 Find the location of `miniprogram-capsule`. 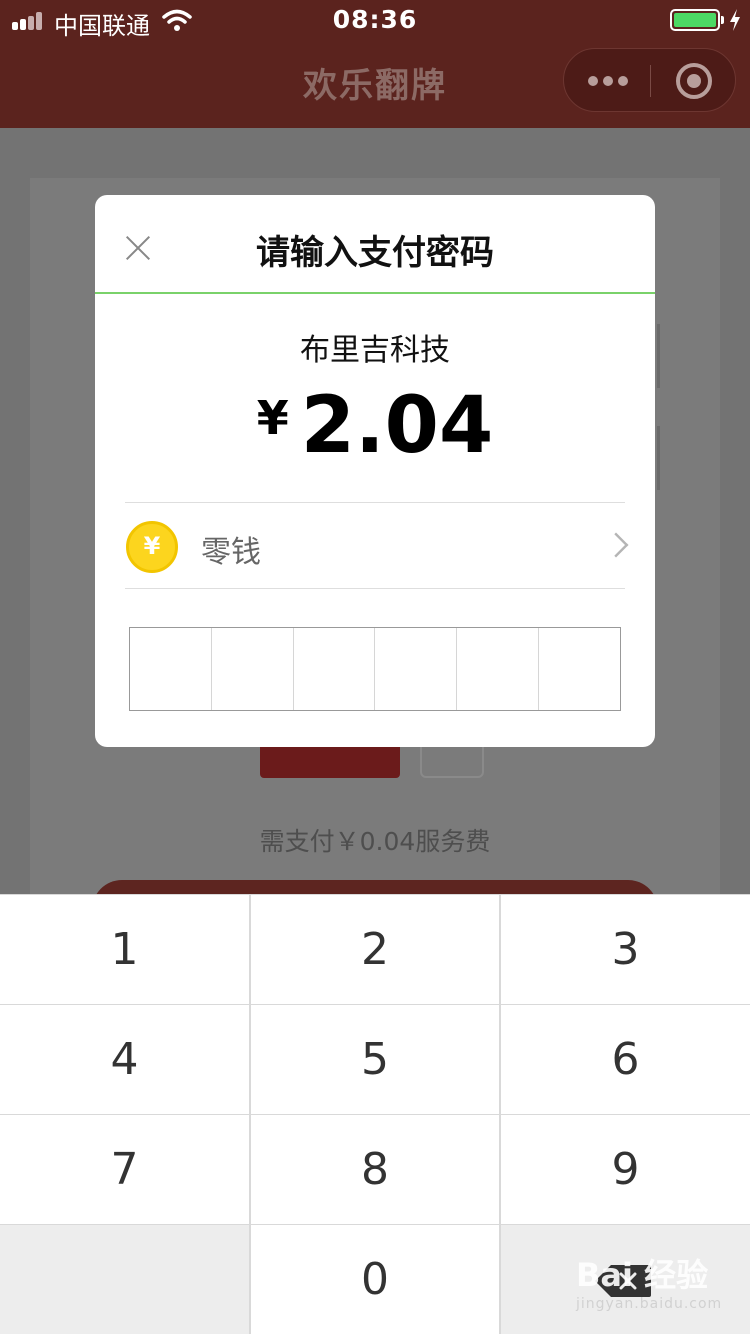

miniprogram-capsule is located at coordinates (649, 80).